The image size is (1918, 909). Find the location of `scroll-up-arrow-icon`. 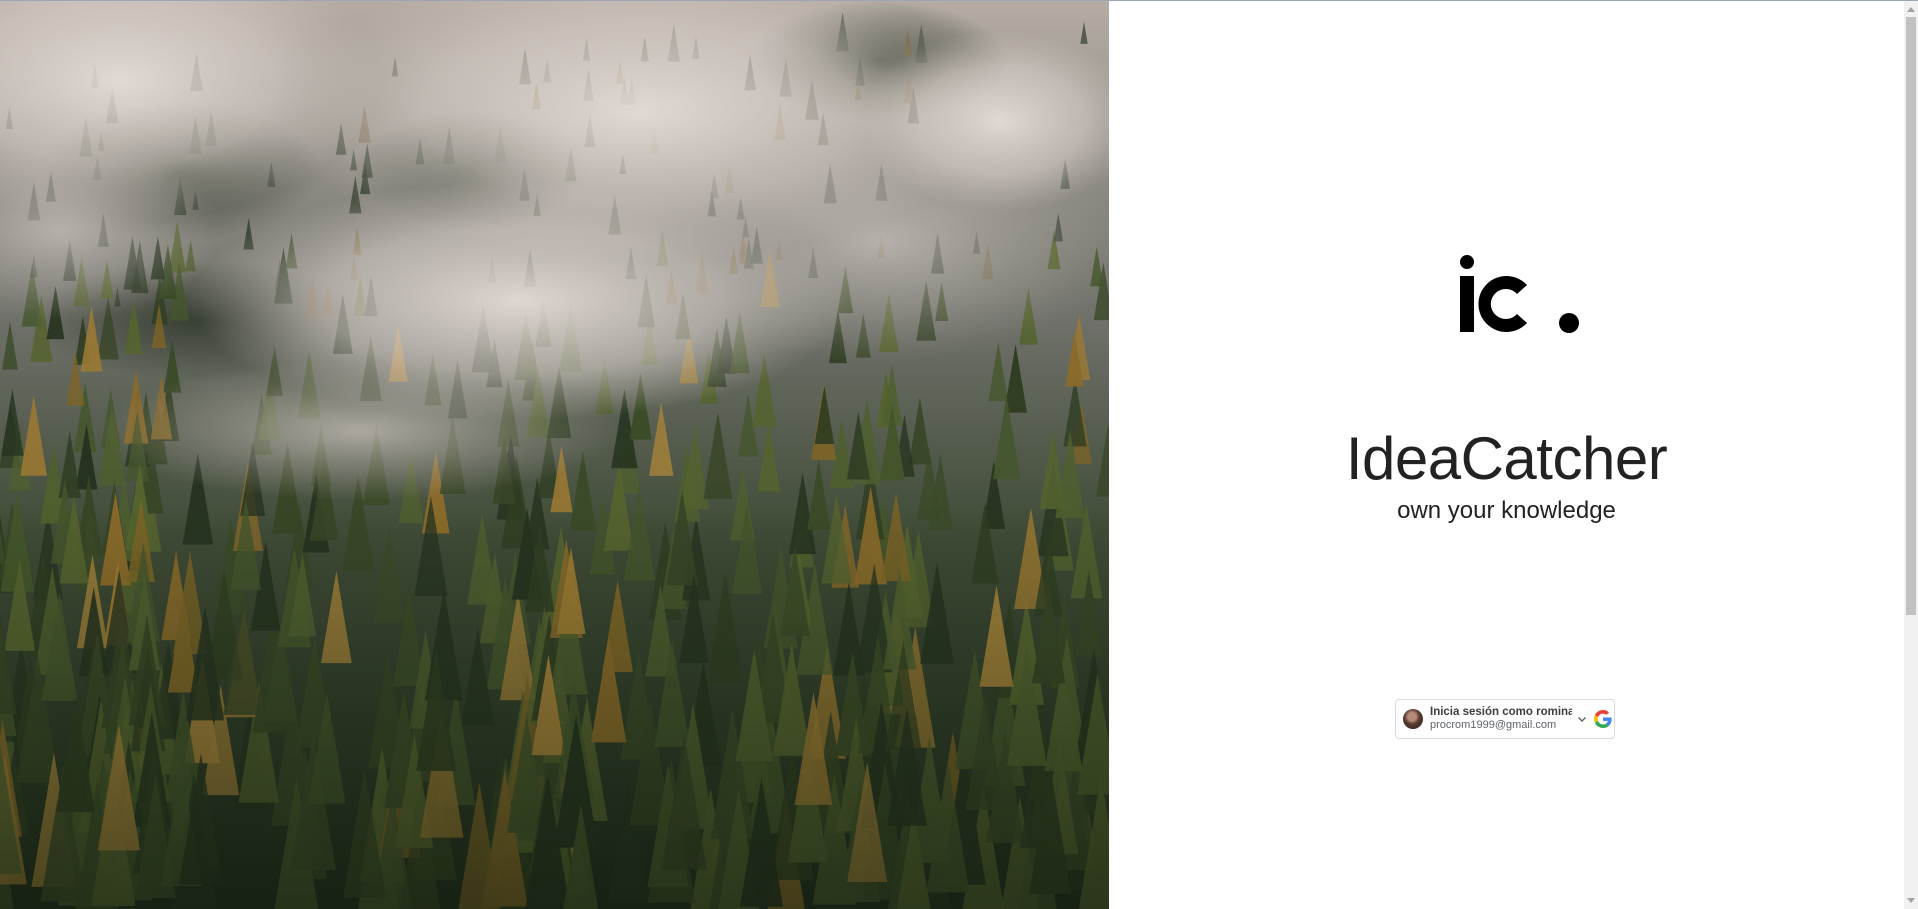

scroll-up-arrow-icon is located at coordinates (1911, 9).